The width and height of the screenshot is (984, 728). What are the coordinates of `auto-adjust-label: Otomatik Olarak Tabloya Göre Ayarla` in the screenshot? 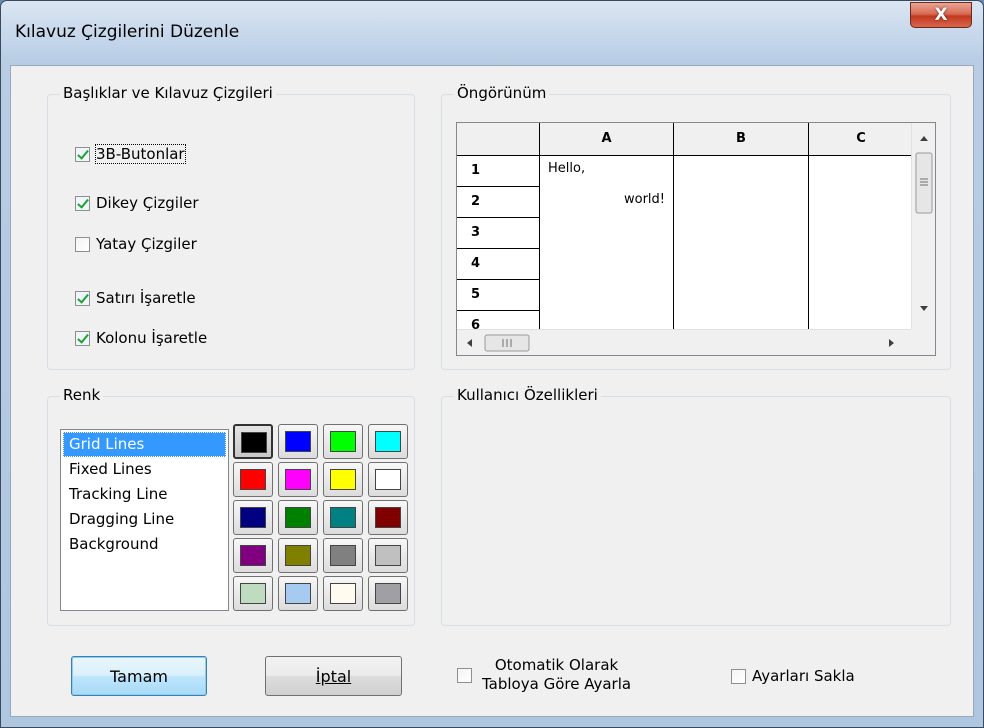 It's located at (556, 675).